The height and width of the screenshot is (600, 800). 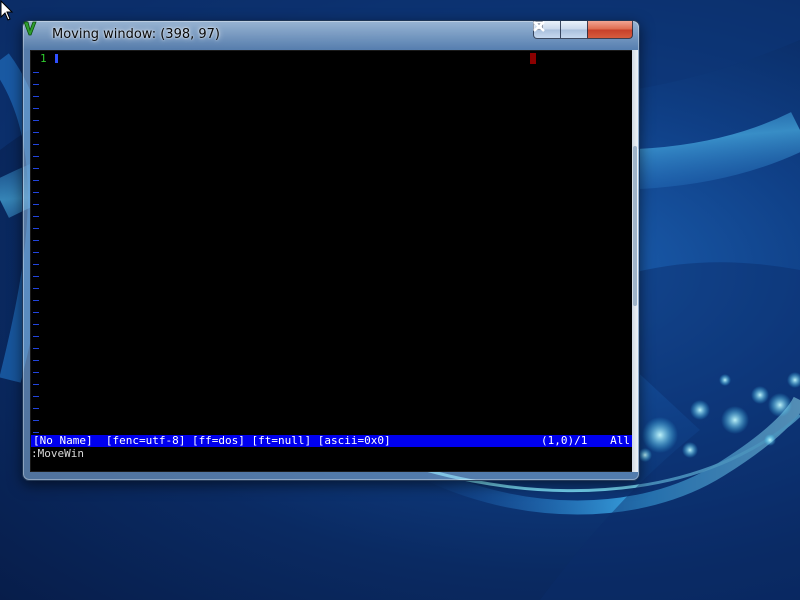 What do you see at coordinates (635, 226) in the screenshot?
I see `scrollbar-thumb` at bounding box center [635, 226].